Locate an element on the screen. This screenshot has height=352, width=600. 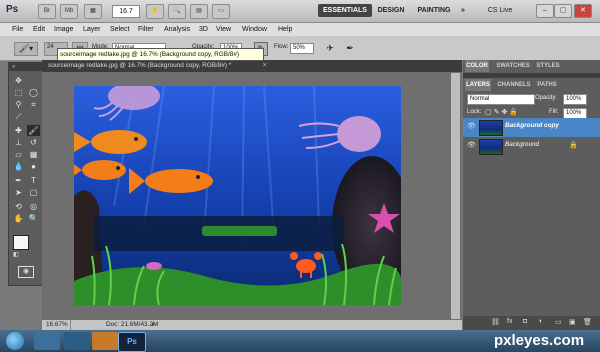
airbrush-icon: ✈ is located at coordinates (330, 48).